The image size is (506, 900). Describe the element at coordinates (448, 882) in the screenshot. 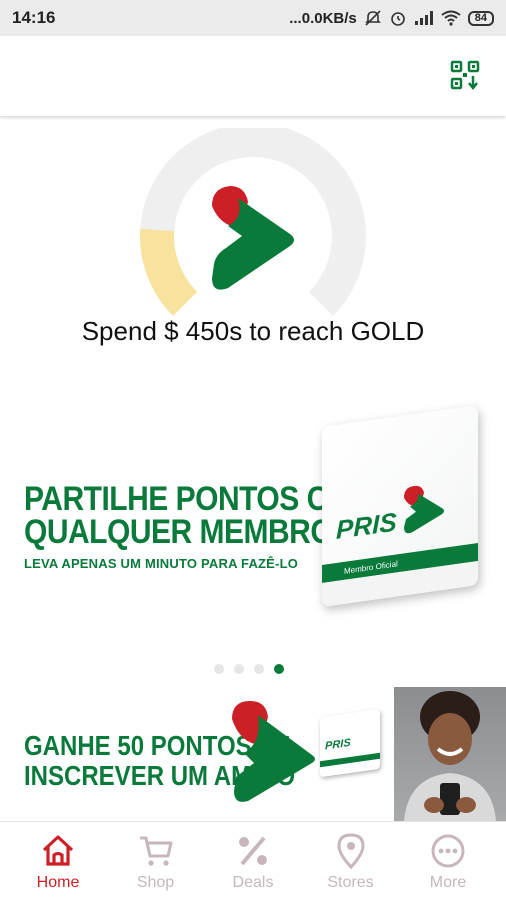

I see `nav-more-label: More` at that location.